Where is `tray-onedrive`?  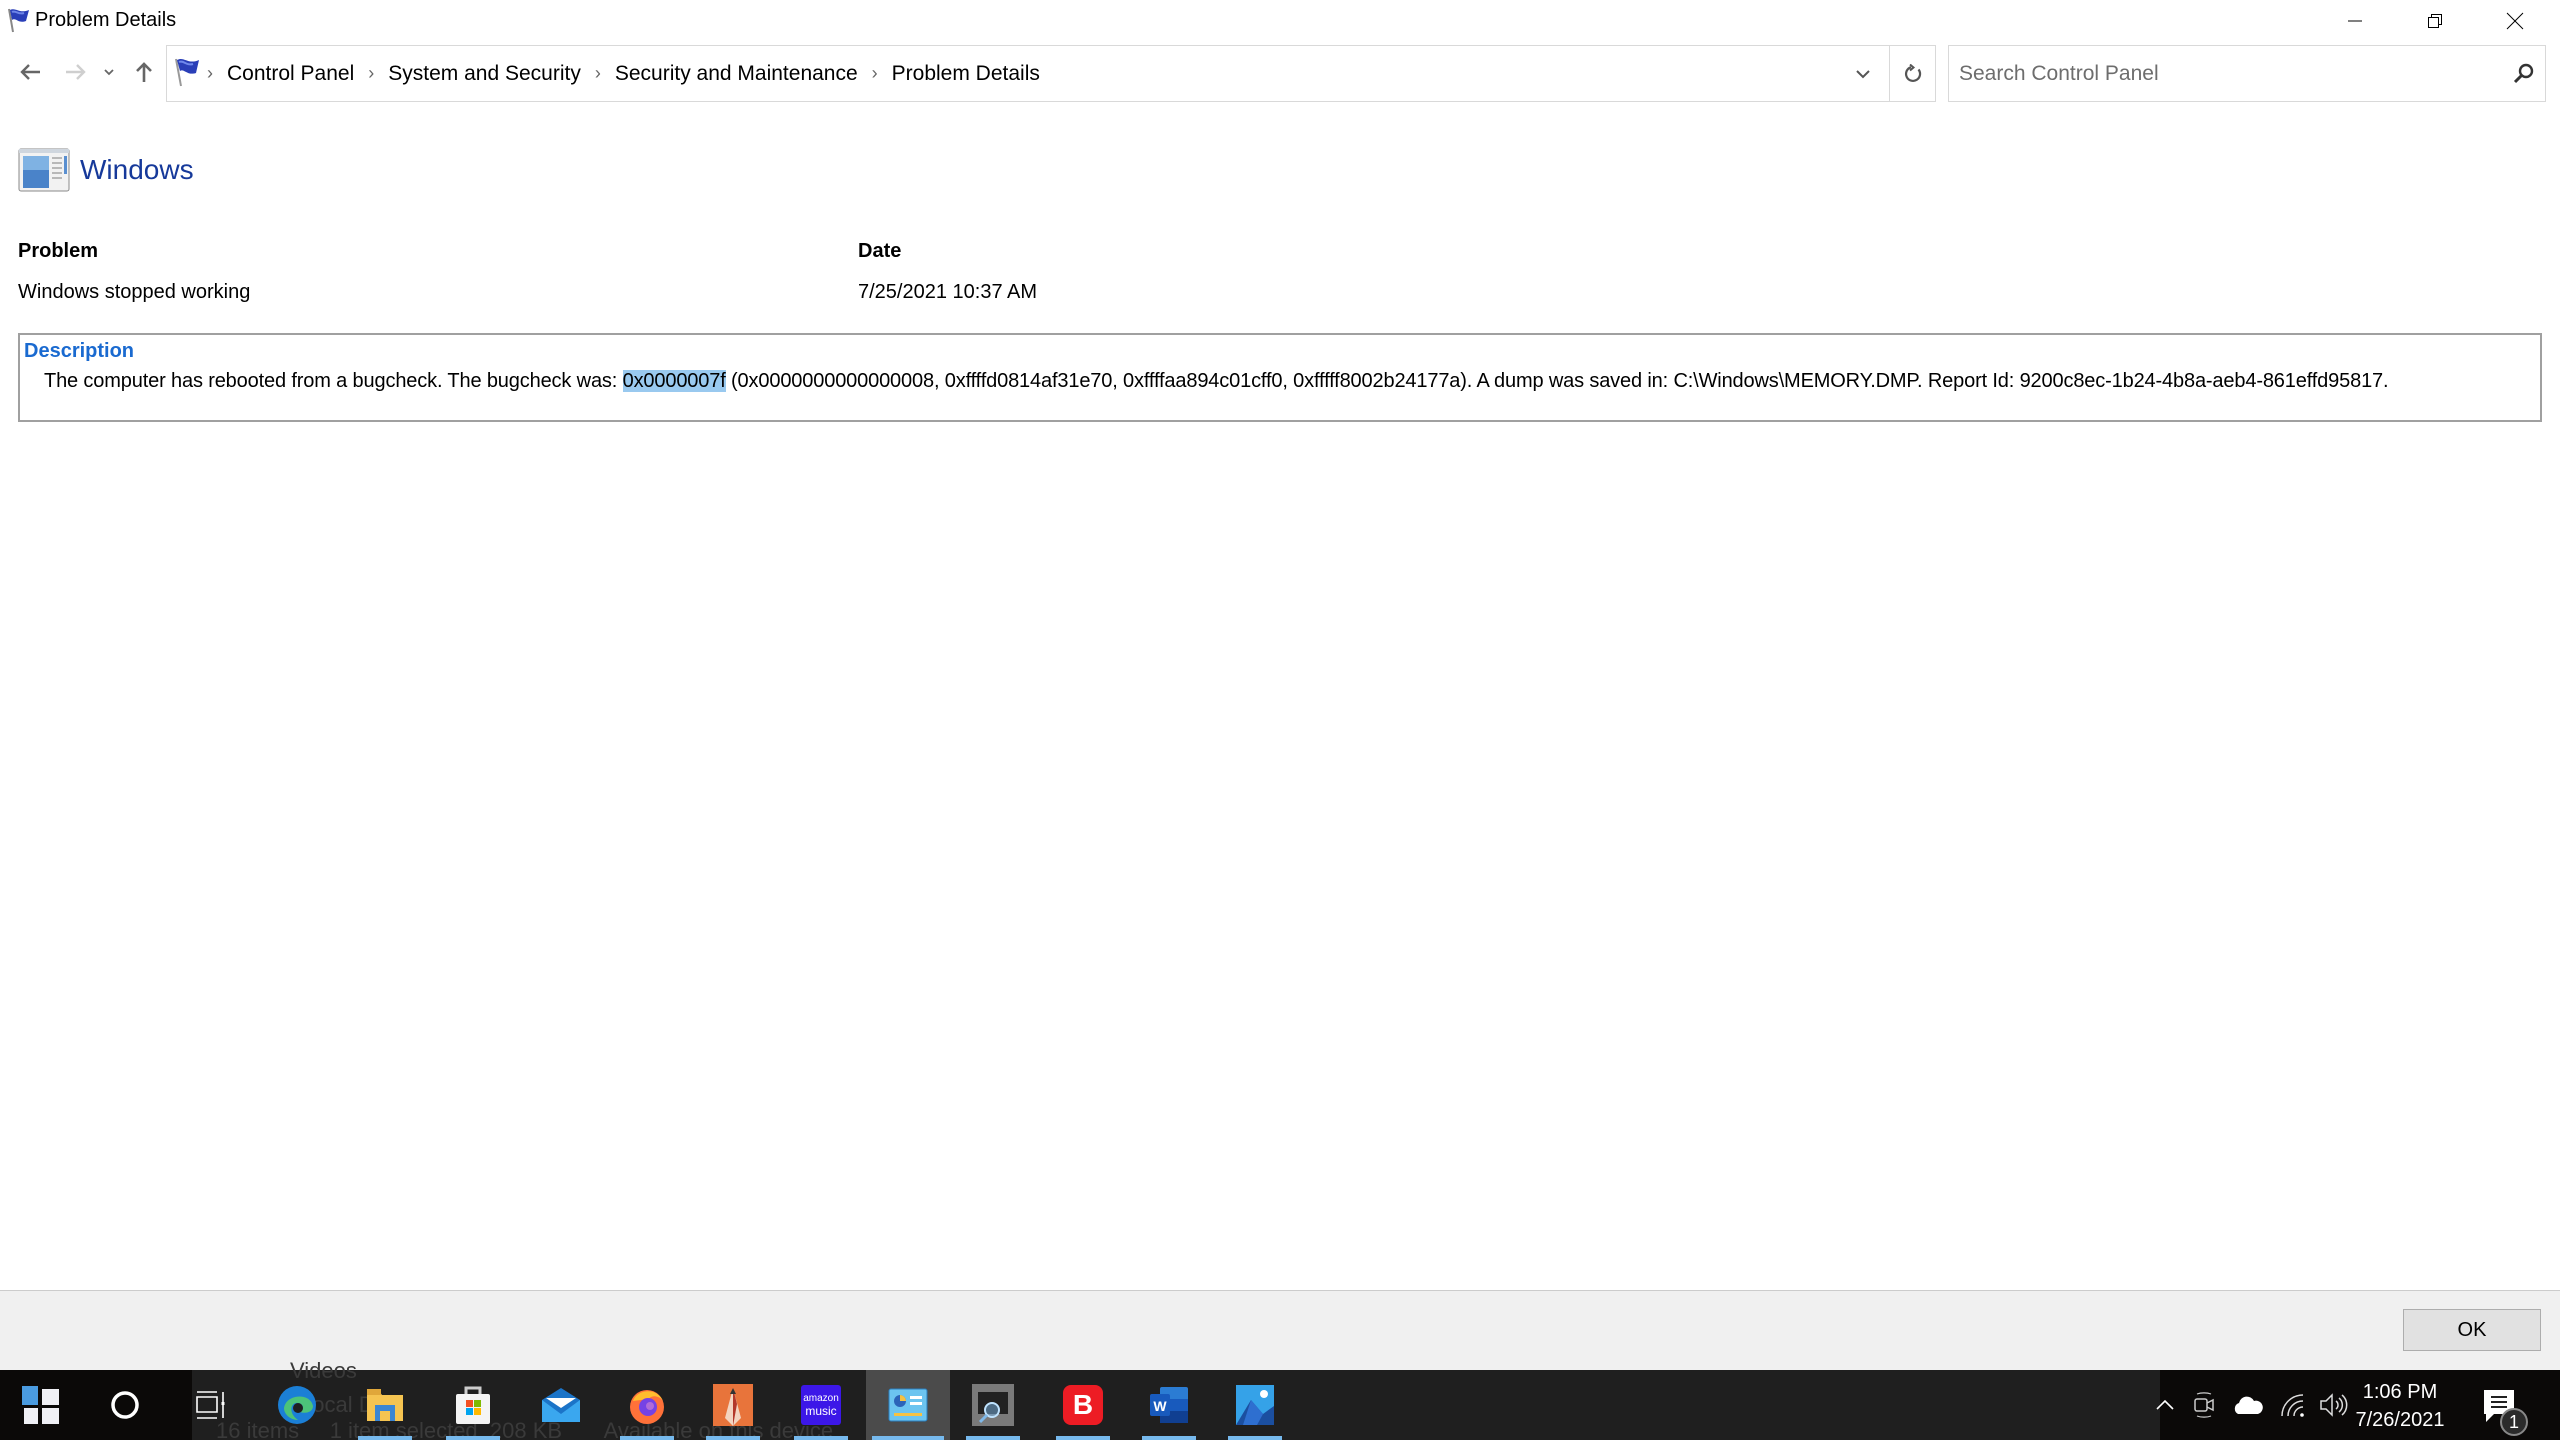
tray-onedrive is located at coordinates (2248, 1405).